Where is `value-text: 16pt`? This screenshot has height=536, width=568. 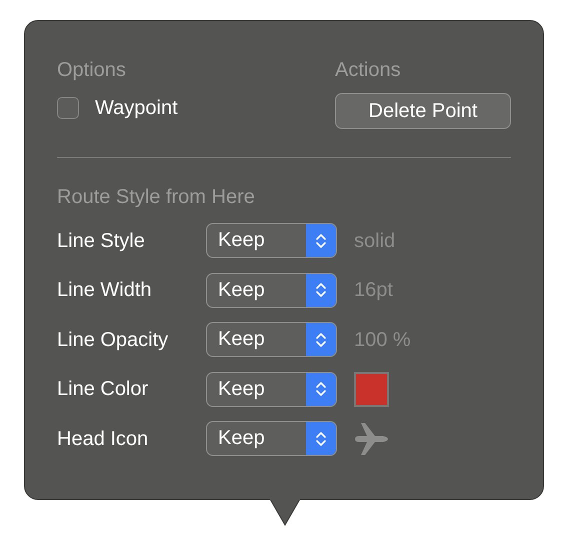
value-text: 16pt is located at coordinates (373, 291).